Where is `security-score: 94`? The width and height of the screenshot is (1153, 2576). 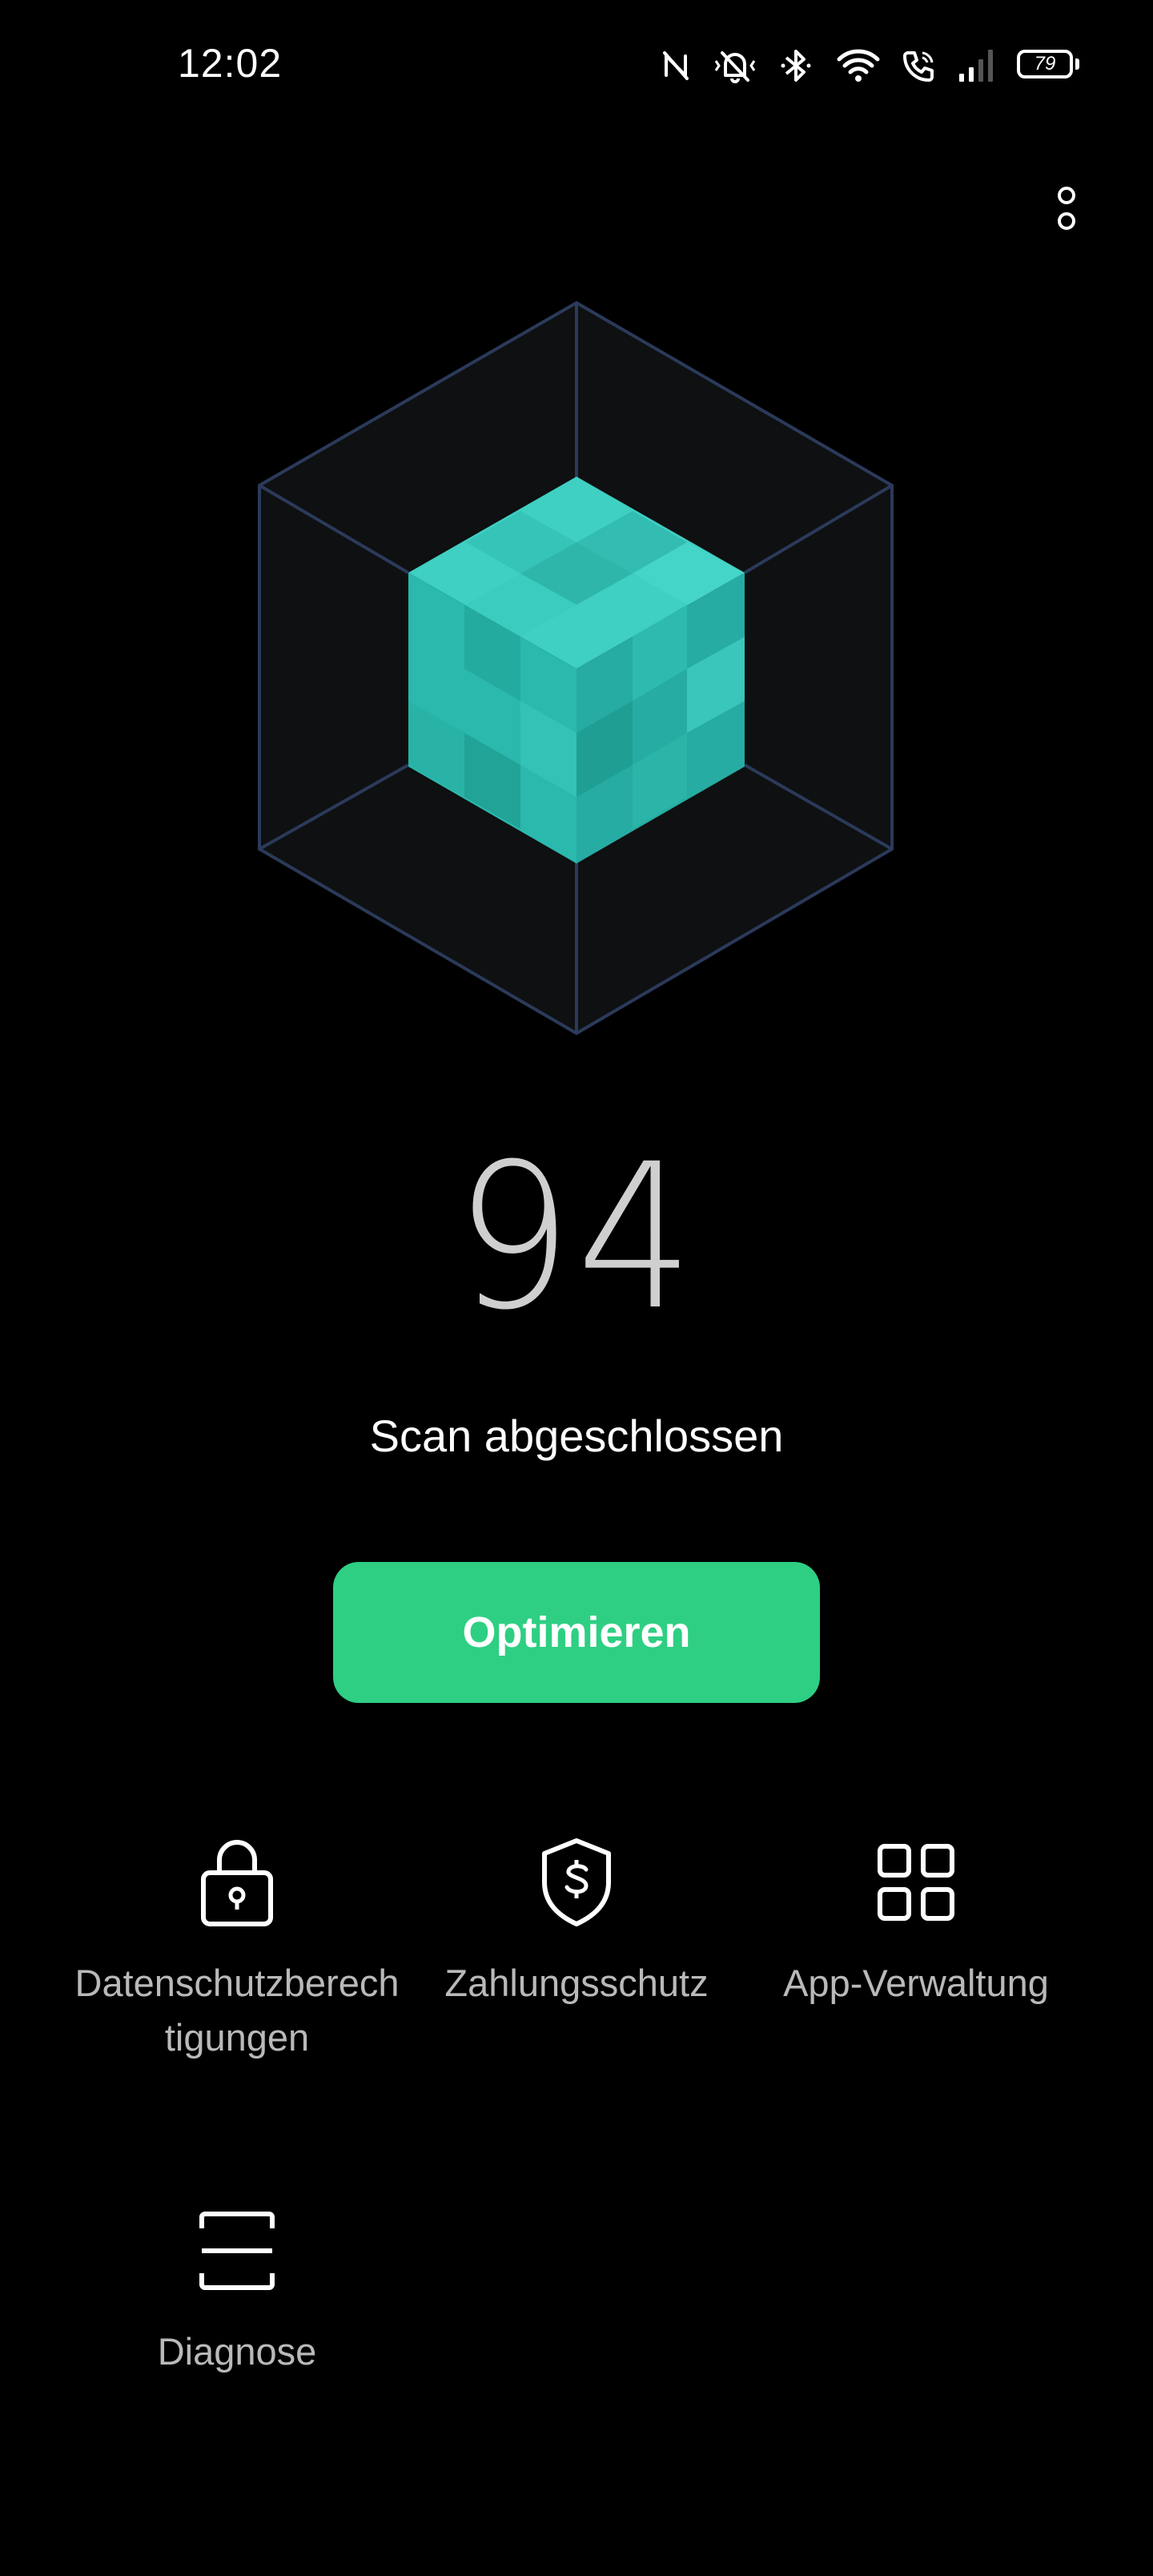
security-score: 94 is located at coordinates (576, 1237).